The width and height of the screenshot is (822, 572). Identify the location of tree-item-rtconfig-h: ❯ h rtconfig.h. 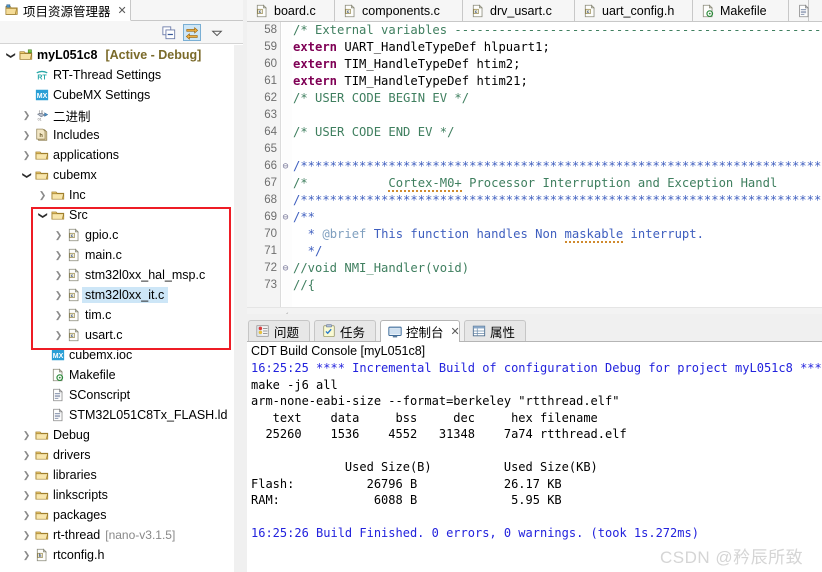
(117, 555).